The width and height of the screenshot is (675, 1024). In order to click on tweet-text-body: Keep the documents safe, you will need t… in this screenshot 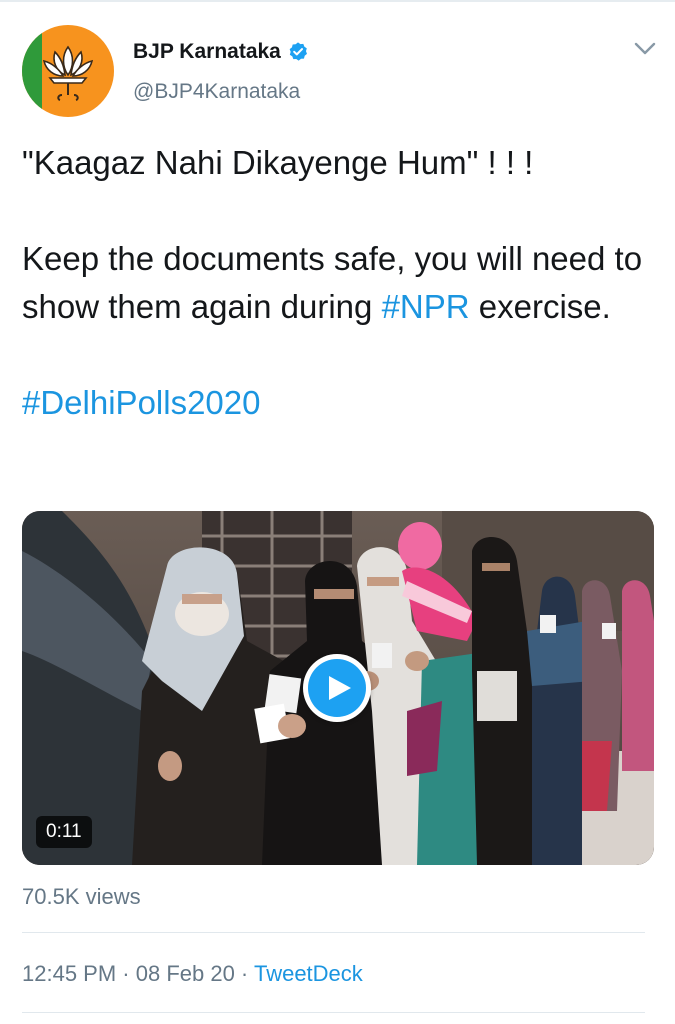, I will do `click(337, 283)`.